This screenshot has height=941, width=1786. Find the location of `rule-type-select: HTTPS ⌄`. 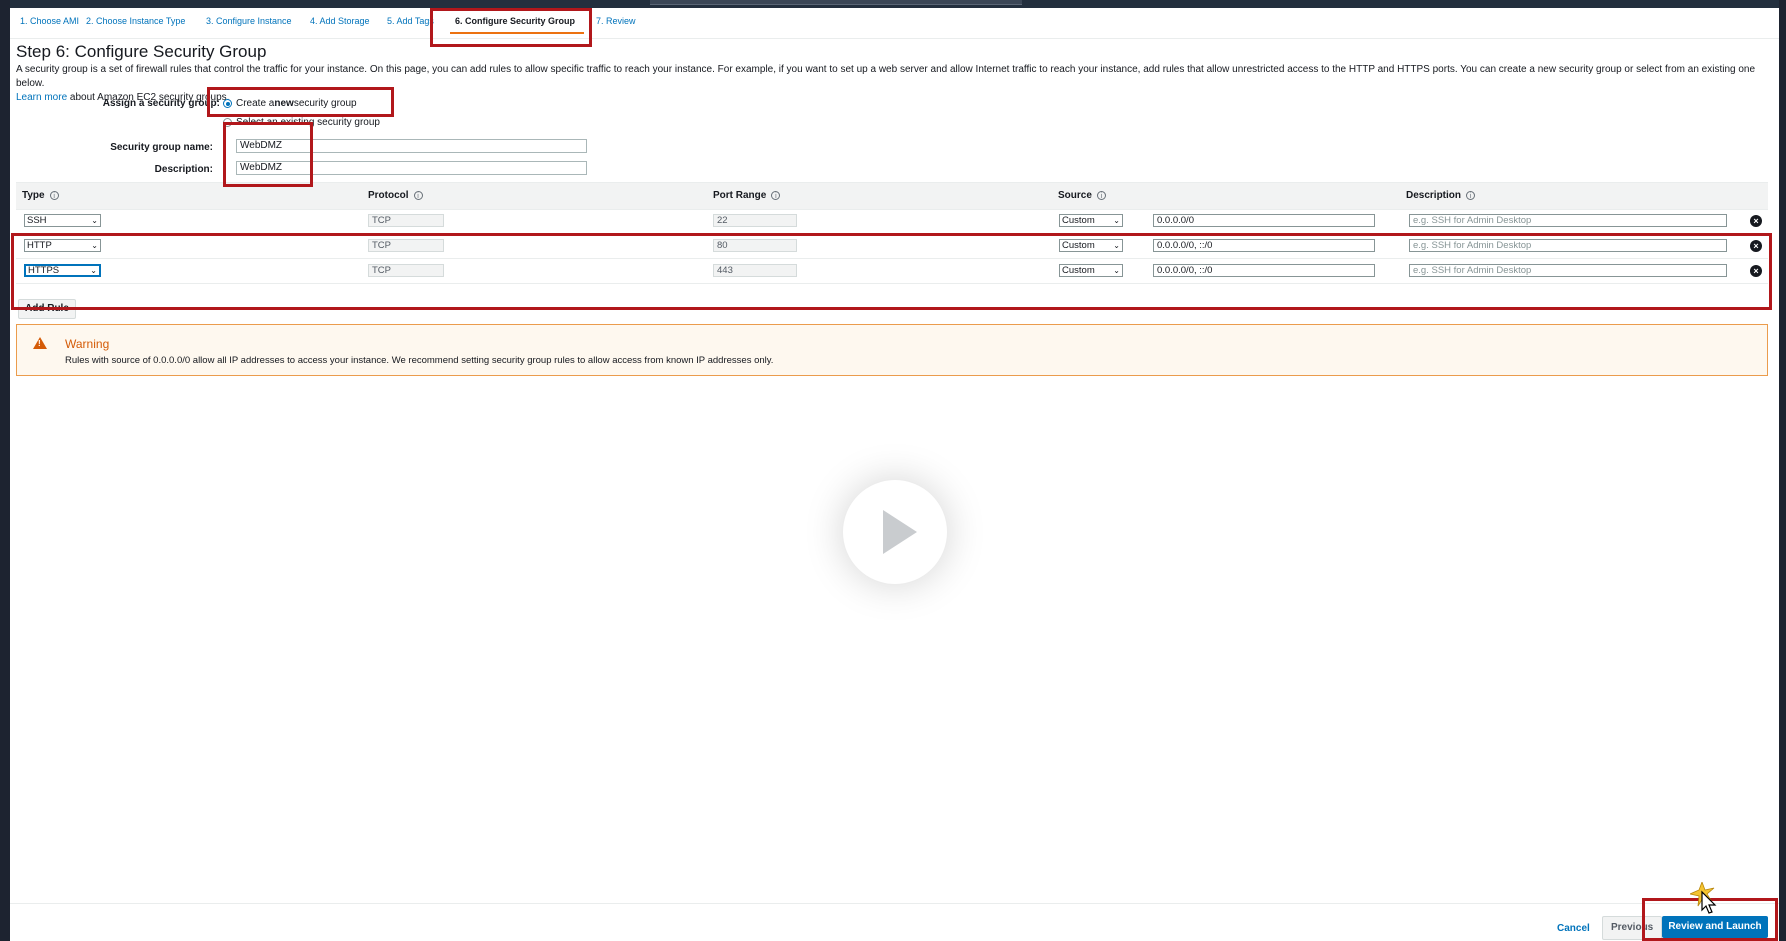

rule-type-select: HTTPS ⌄ is located at coordinates (62, 270).